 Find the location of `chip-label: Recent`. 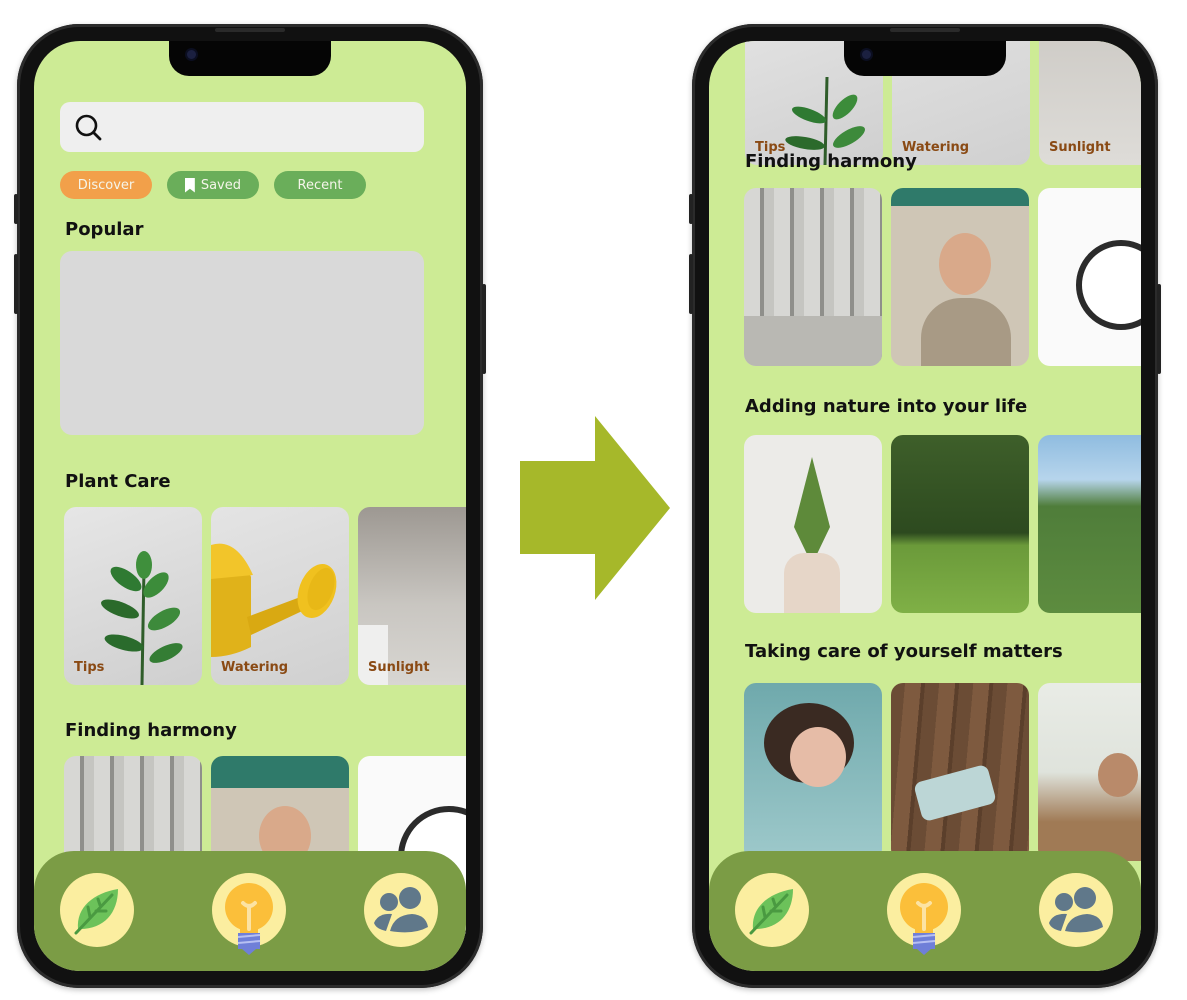

chip-label: Recent is located at coordinates (320, 185).